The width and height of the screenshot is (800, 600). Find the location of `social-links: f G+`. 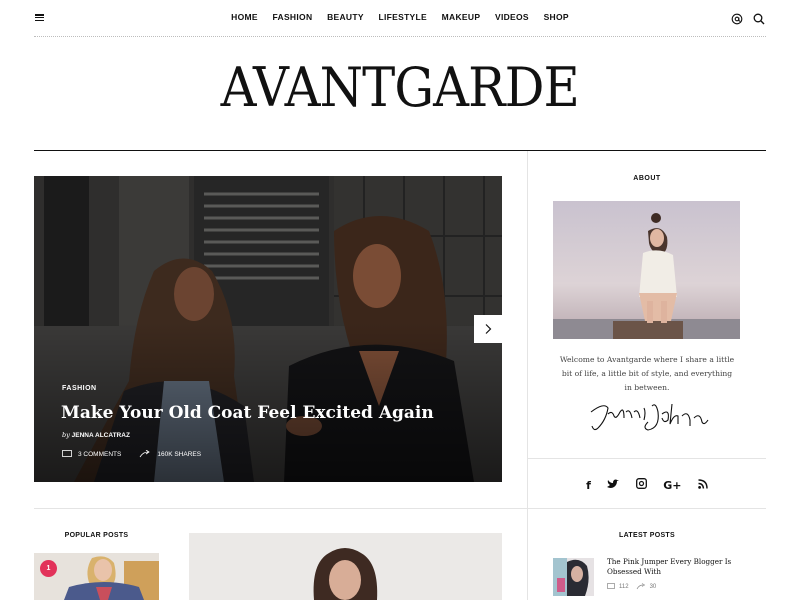

social-links: f G+ is located at coordinates (647, 485).